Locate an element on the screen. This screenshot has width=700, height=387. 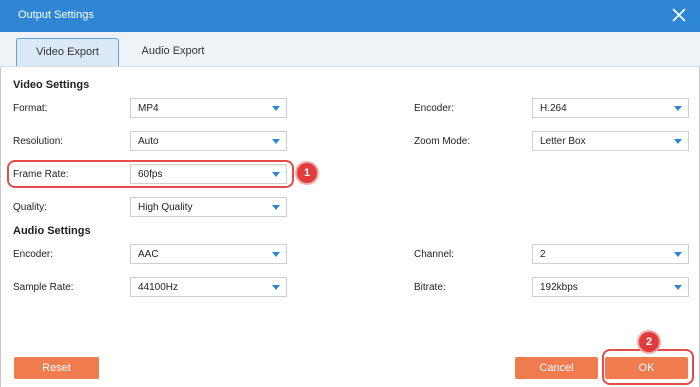
tab-audio-export: Audio Export is located at coordinates (173, 51).